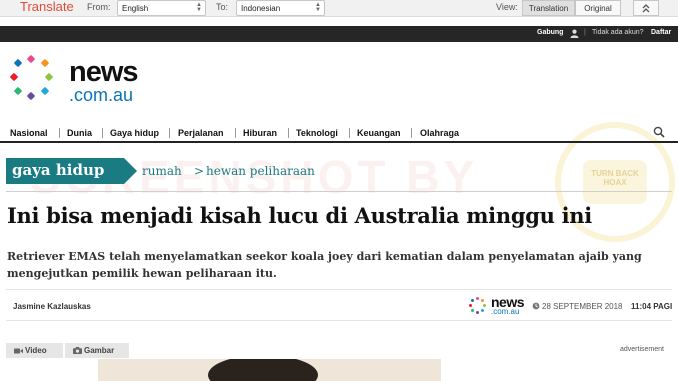 This screenshot has width=678, height=381. Describe the element at coordinates (507, 7) in the screenshot. I see `view-label: View:` at that location.